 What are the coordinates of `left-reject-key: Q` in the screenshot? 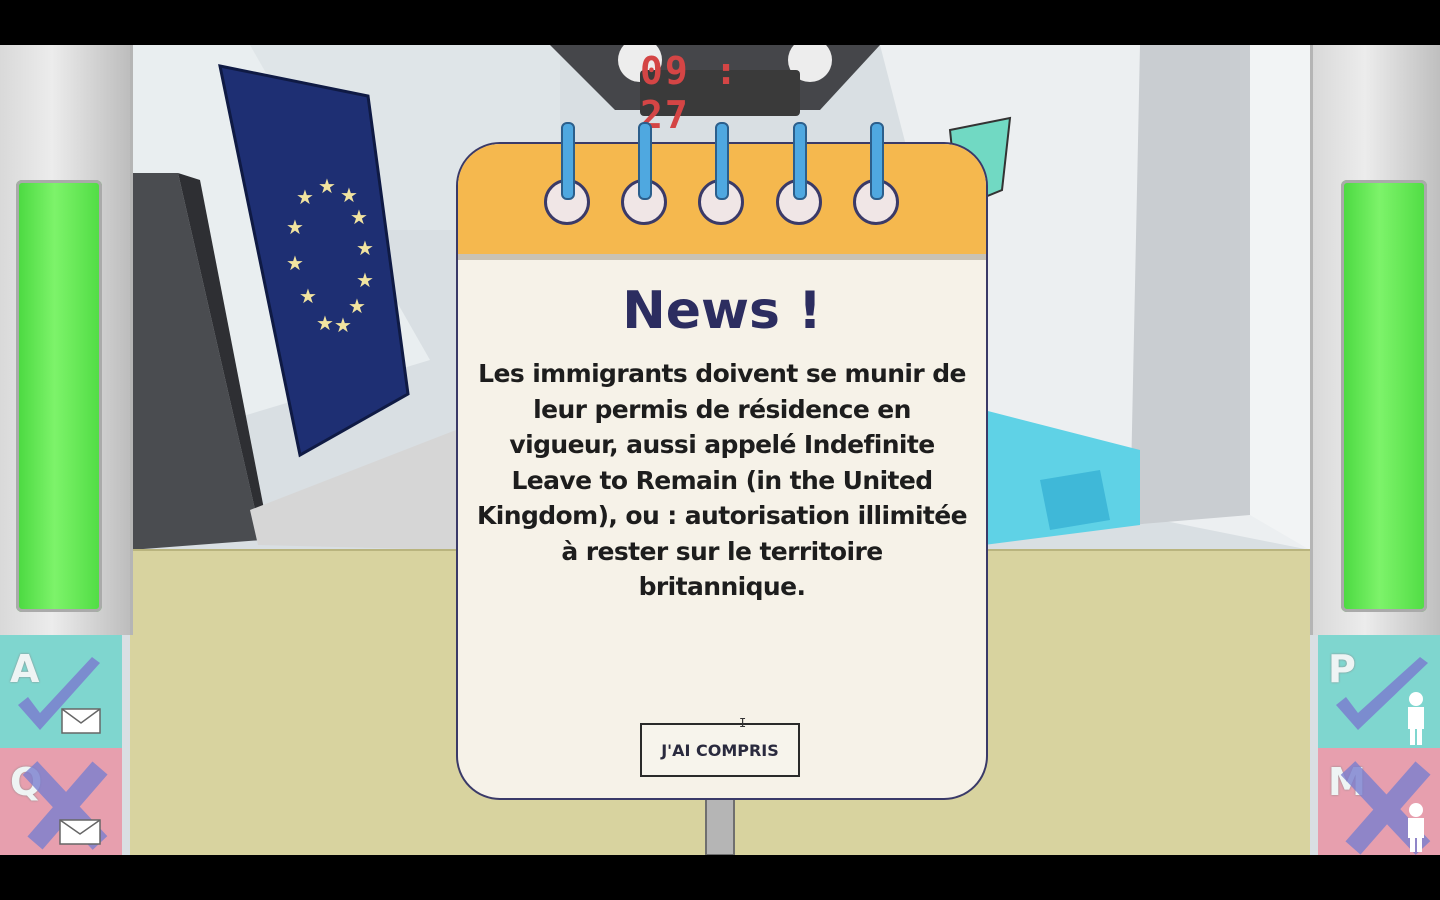 It's located at (61, 801).